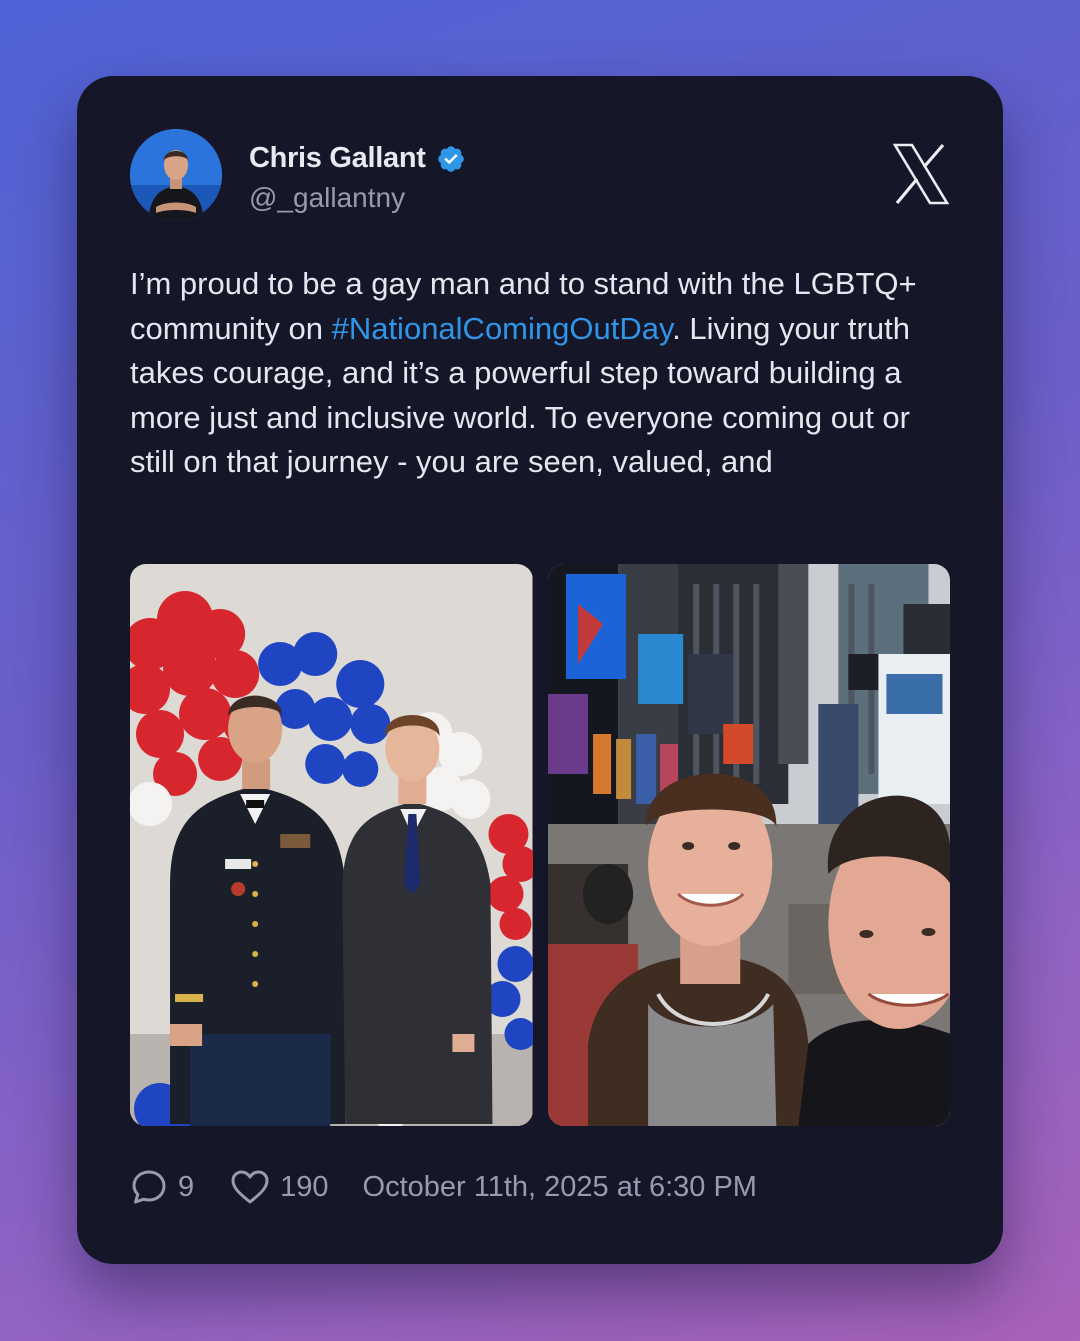 The height and width of the screenshot is (1341, 1080). I want to click on avatar, so click(176, 175).